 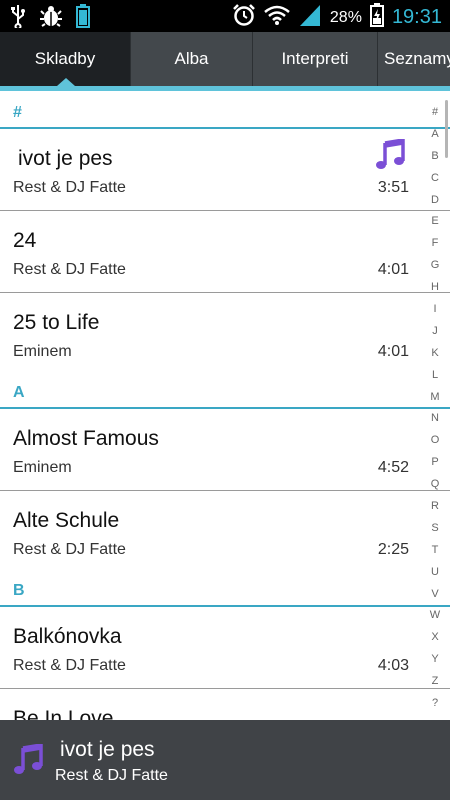 I want to click on now-playing-artist: Rest & DJ Fatte, so click(x=111, y=775).